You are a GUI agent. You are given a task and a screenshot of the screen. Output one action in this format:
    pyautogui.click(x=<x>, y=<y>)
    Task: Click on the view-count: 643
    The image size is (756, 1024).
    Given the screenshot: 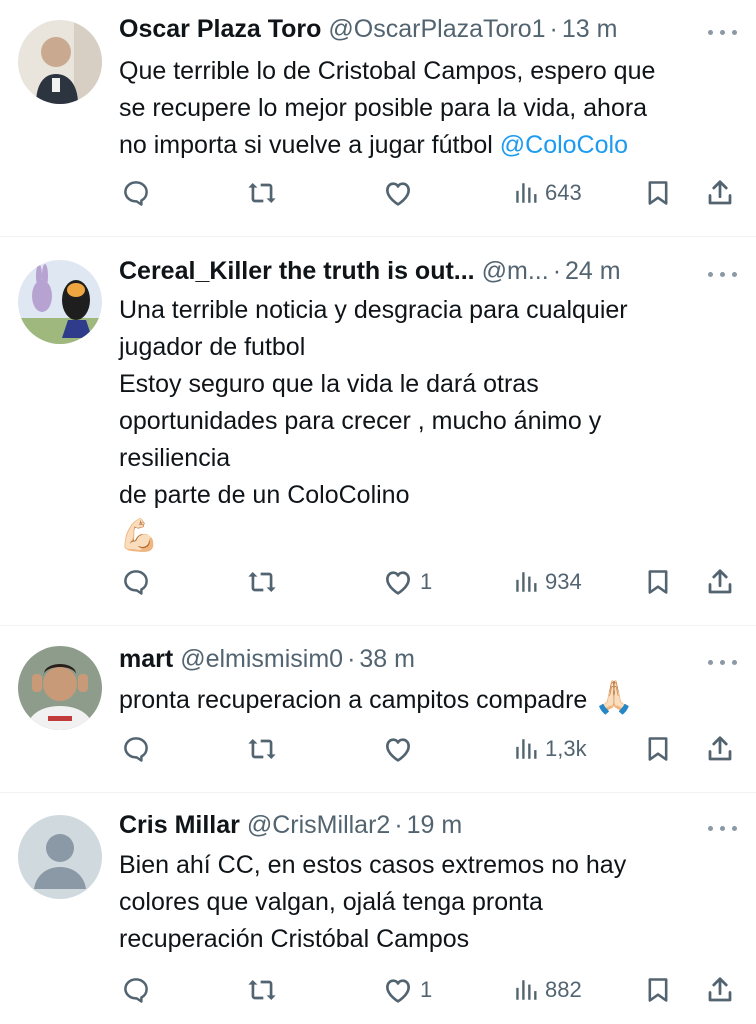 What is the action you would take?
    pyautogui.click(x=563, y=192)
    